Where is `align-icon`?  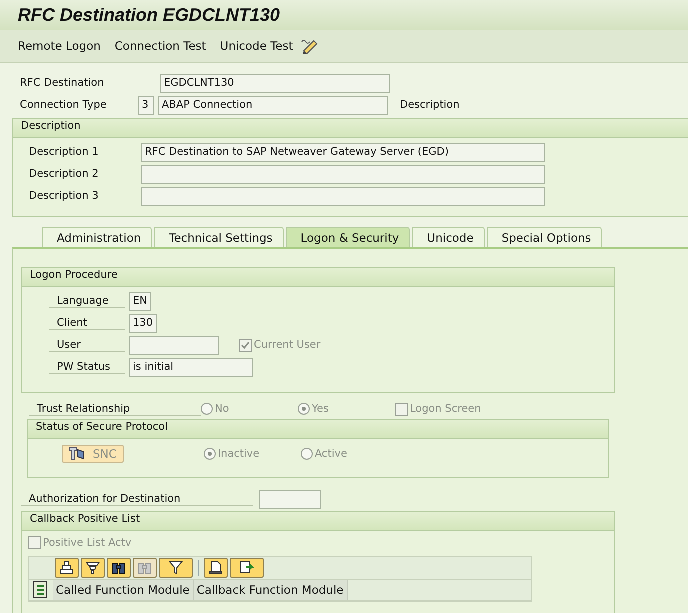 align-icon is located at coordinates (67, 568).